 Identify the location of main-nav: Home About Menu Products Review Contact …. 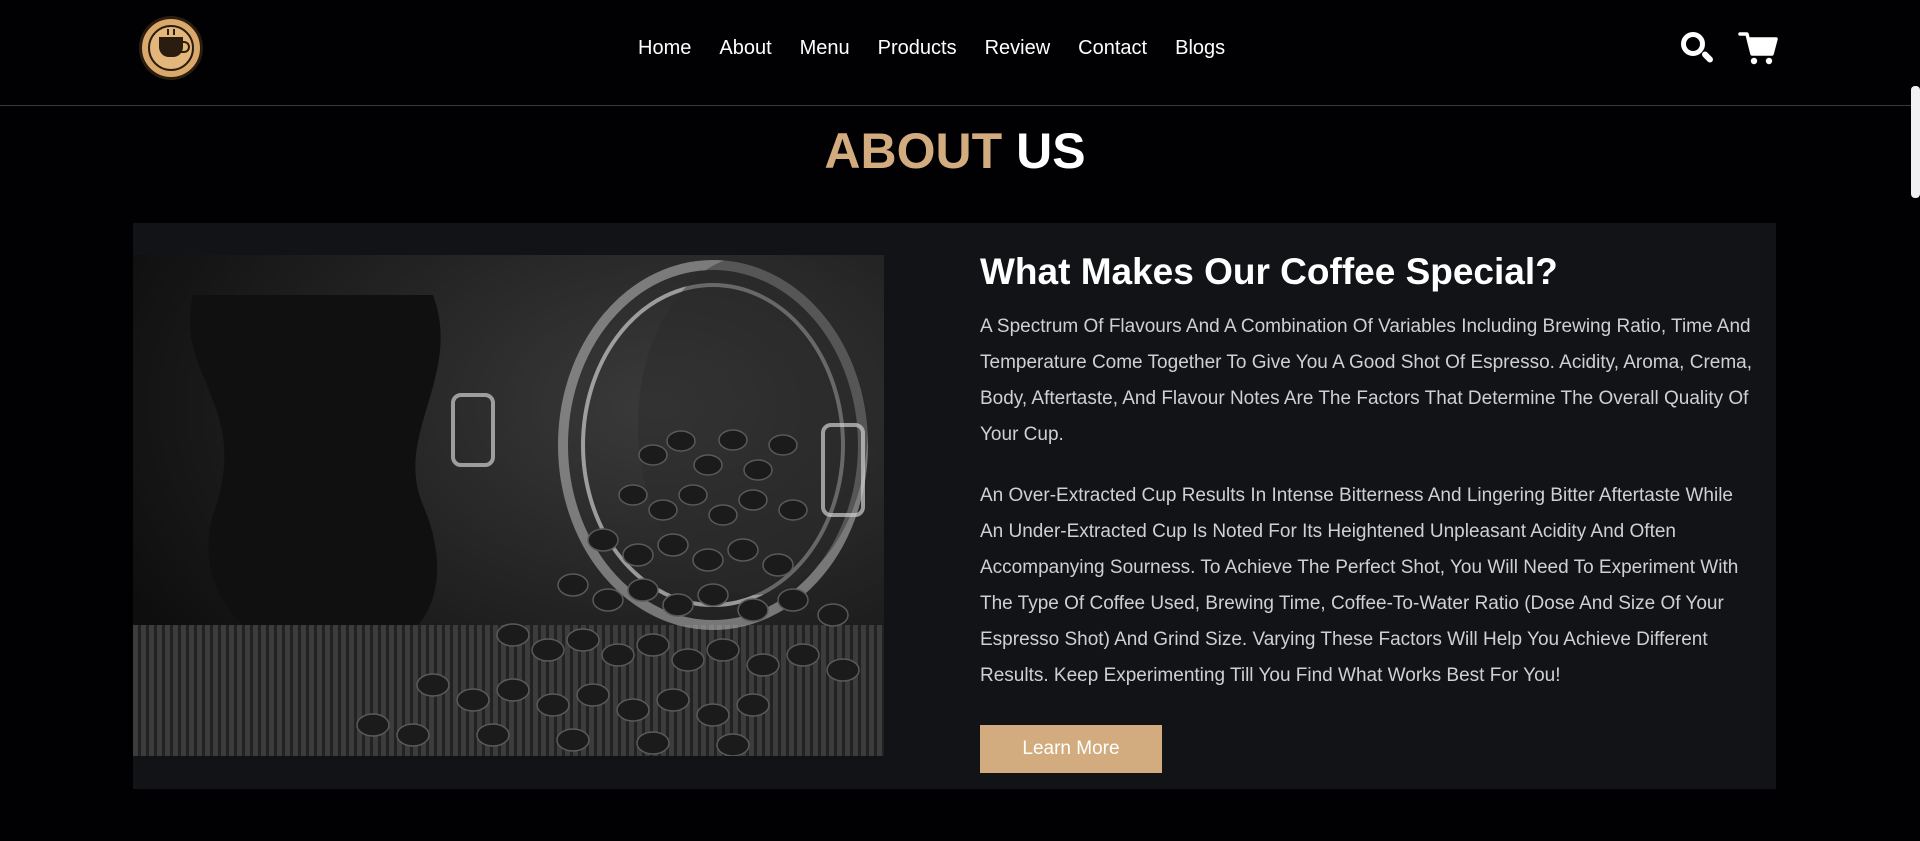
(931, 48).